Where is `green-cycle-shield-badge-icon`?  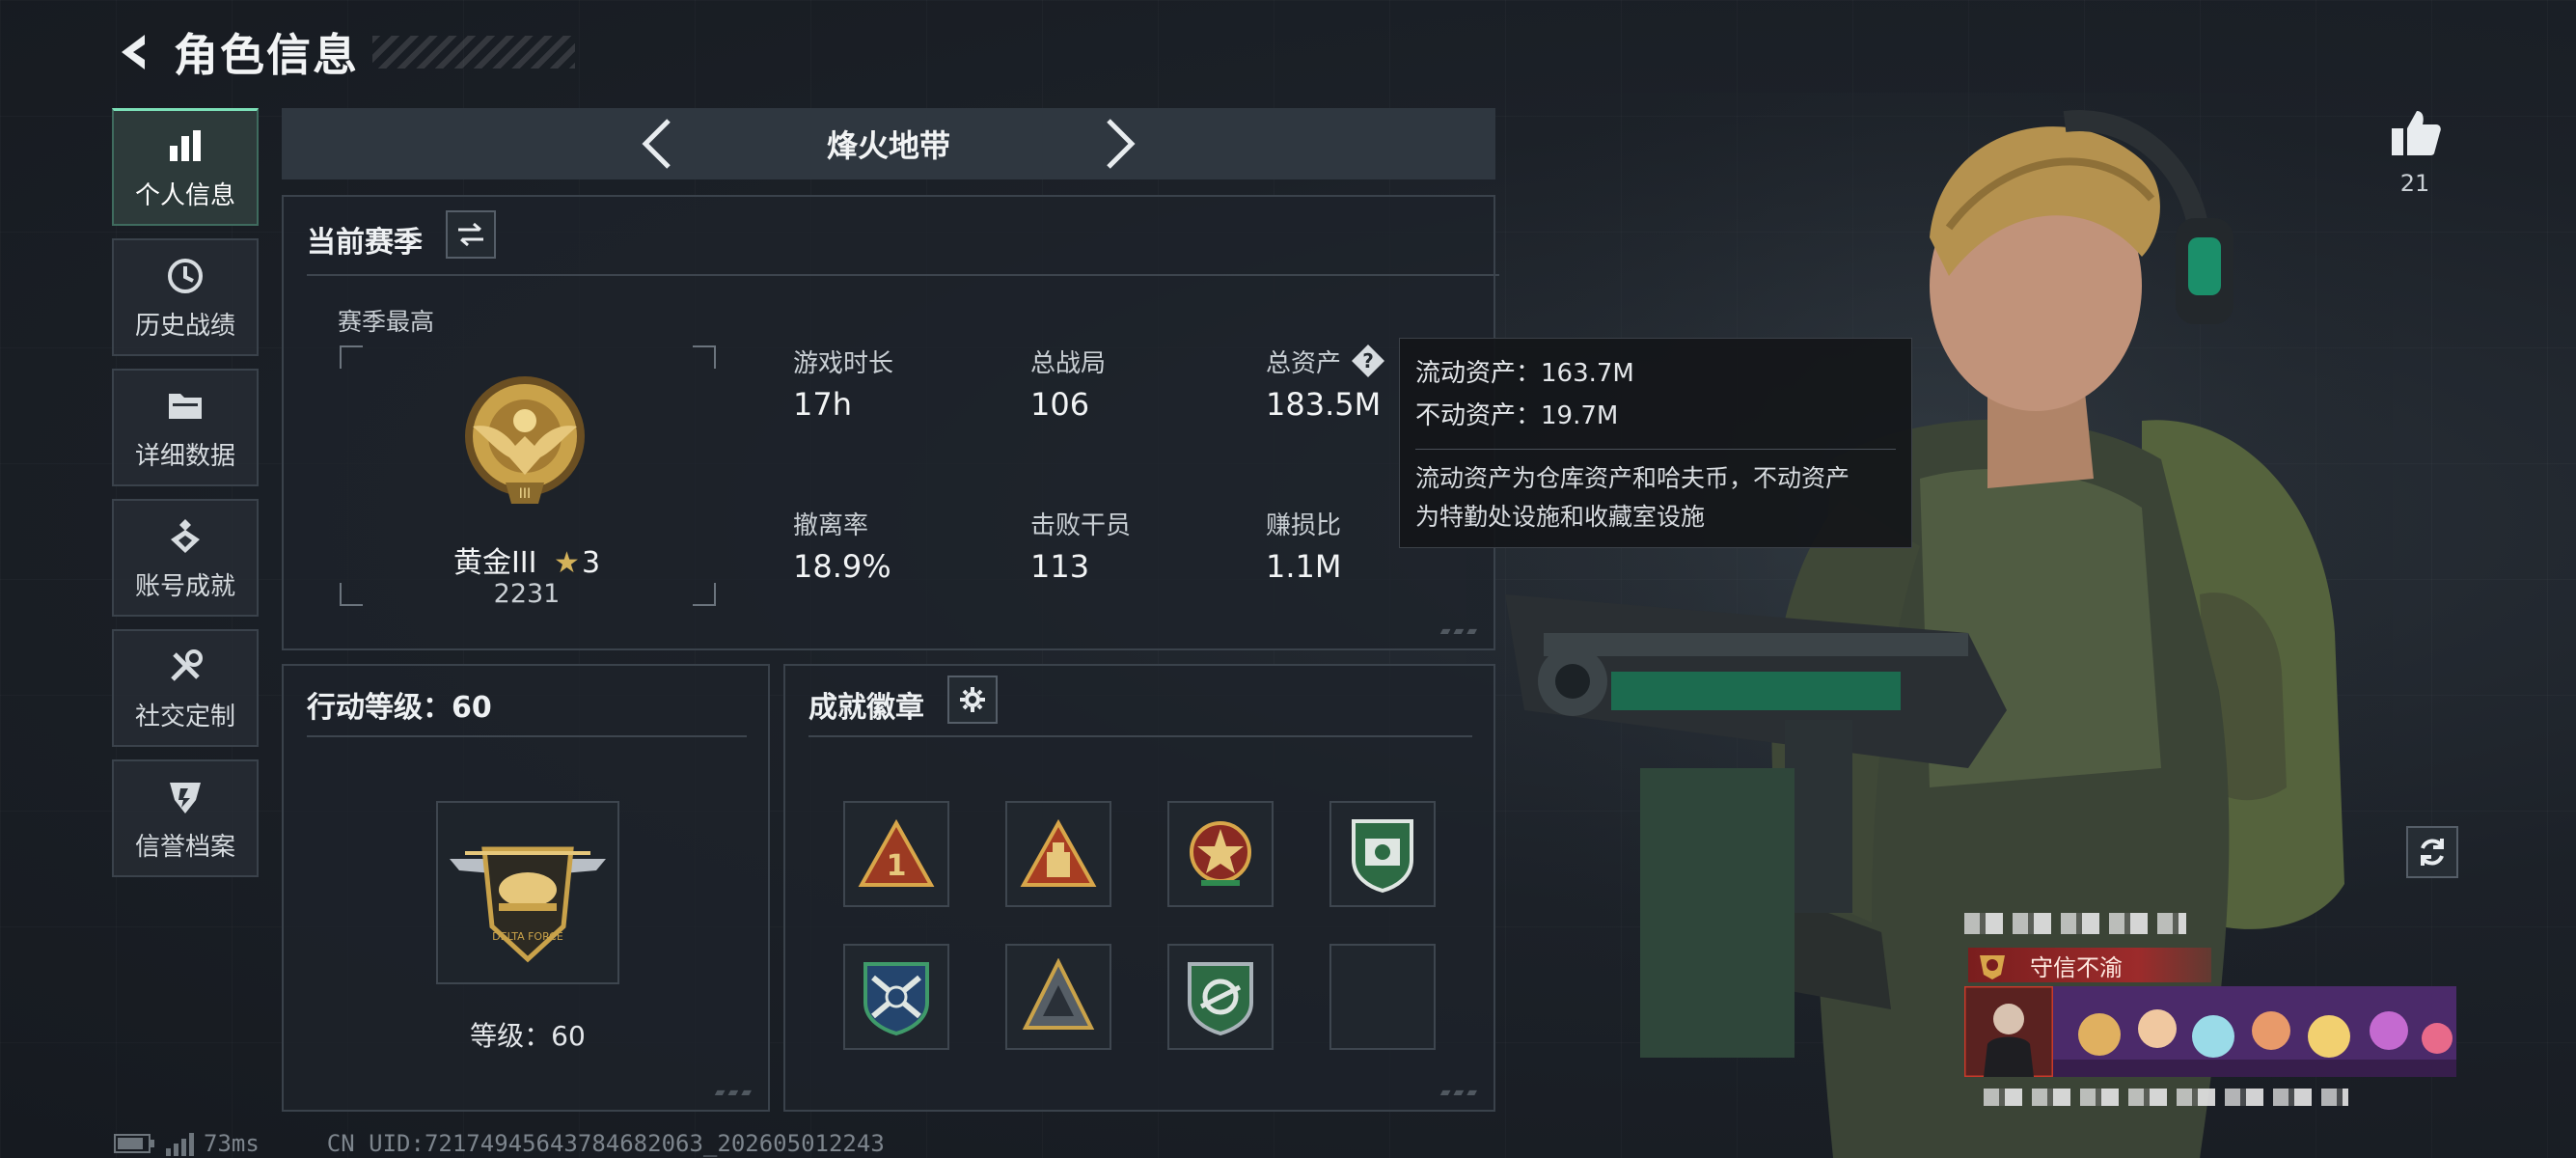
green-cycle-shield-badge-icon is located at coordinates (1220, 999).